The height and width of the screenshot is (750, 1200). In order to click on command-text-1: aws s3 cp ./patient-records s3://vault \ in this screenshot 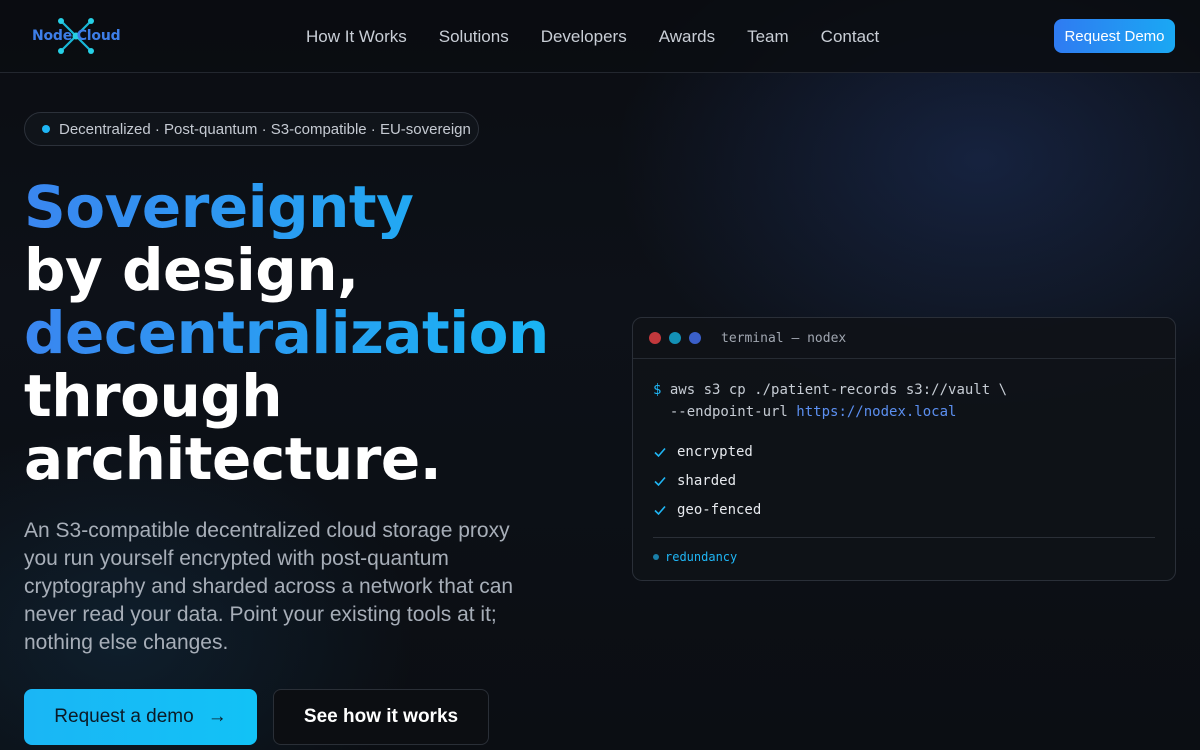, I will do `click(838, 390)`.